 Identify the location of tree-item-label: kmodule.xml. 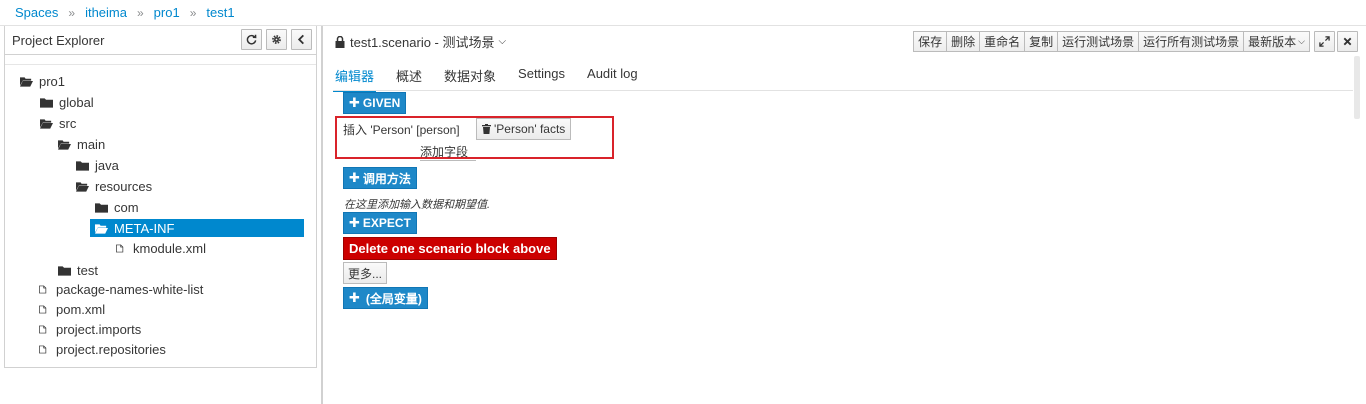
(169, 248).